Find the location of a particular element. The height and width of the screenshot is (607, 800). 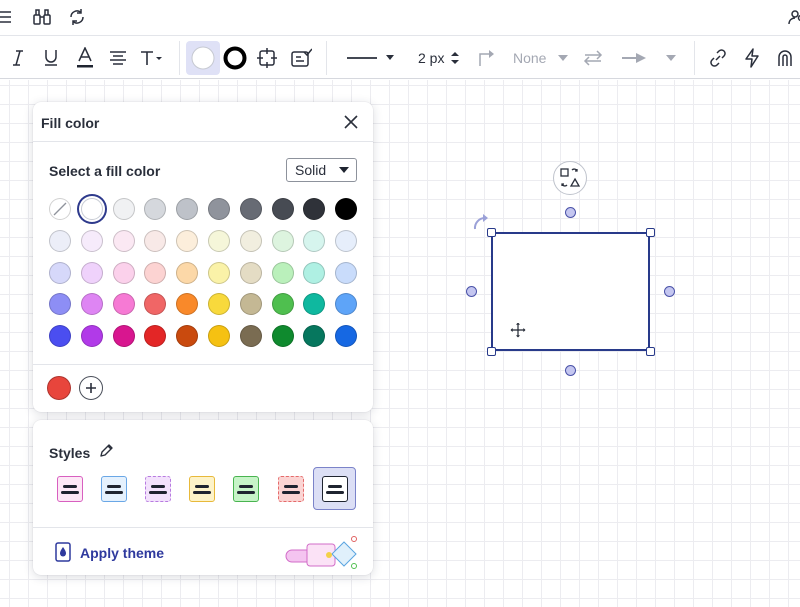

style-preset-green is located at coordinates (246, 489).